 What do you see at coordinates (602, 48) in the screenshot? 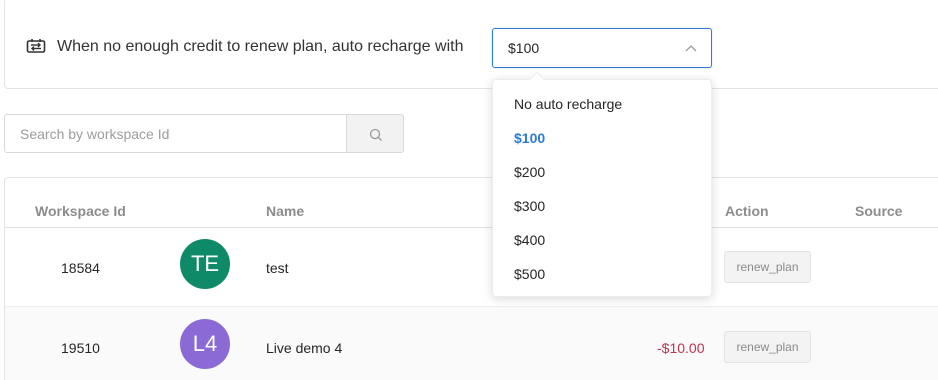
I see `auto-recharge-select: $100` at bounding box center [602, 48].